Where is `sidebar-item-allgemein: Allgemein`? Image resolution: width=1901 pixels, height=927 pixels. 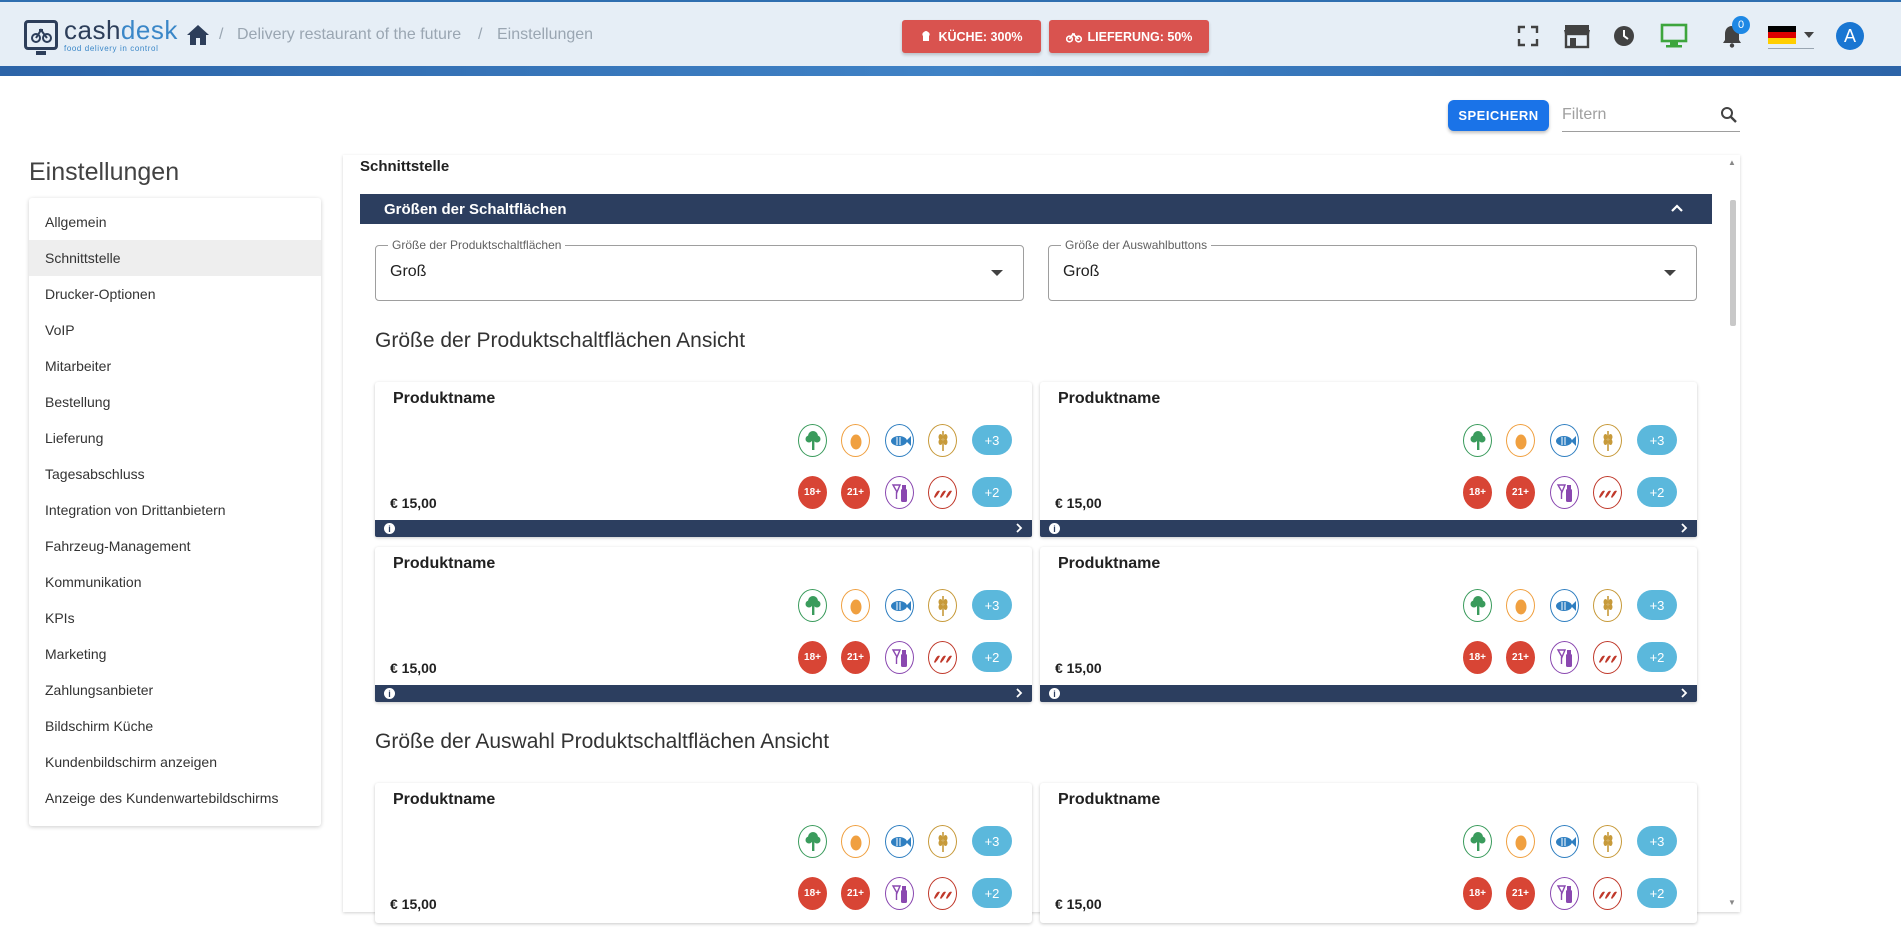
sidebar-item-allgemein: Allgemein is located at coordinates (175, 222).